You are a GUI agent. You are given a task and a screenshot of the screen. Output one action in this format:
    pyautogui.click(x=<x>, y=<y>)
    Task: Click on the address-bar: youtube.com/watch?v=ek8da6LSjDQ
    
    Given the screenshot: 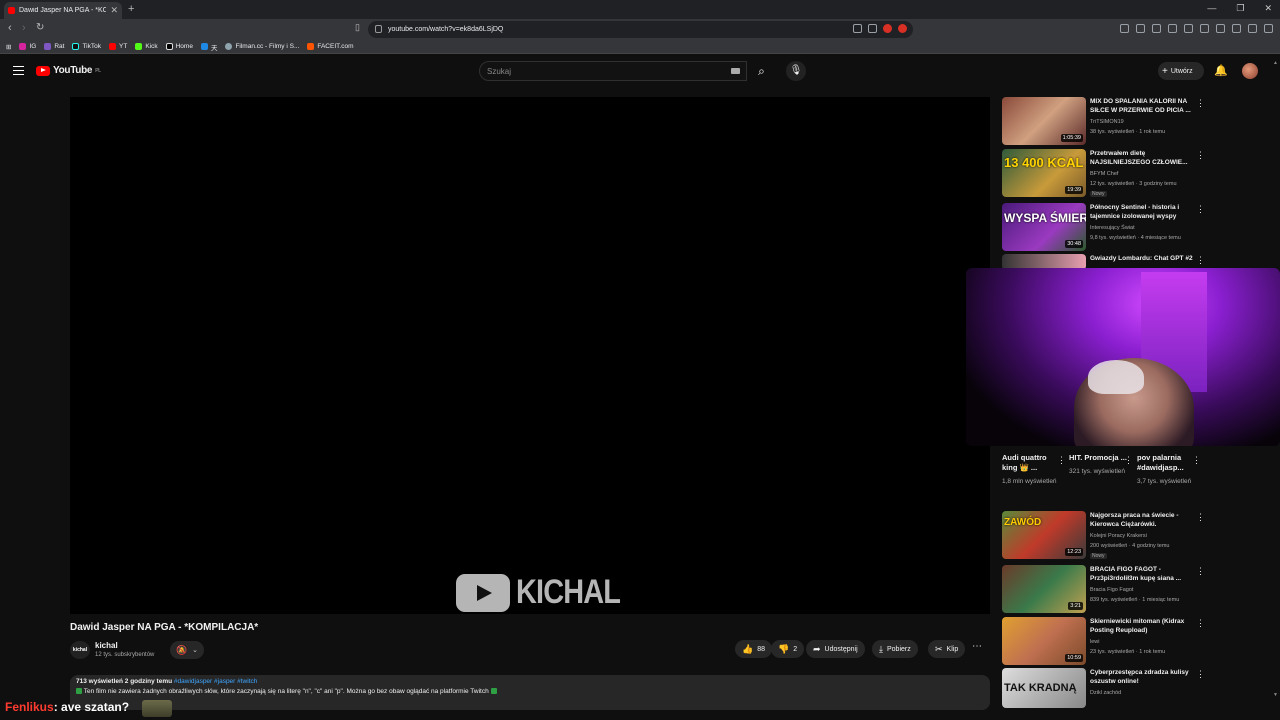 What is the action you would take?
    pyautogui.click(x=640, y=29)
    